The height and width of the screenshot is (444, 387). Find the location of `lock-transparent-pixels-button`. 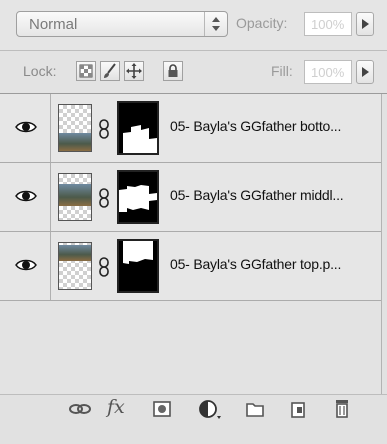

lock-transparent-pixels-button is located at coordinates (86, 71).